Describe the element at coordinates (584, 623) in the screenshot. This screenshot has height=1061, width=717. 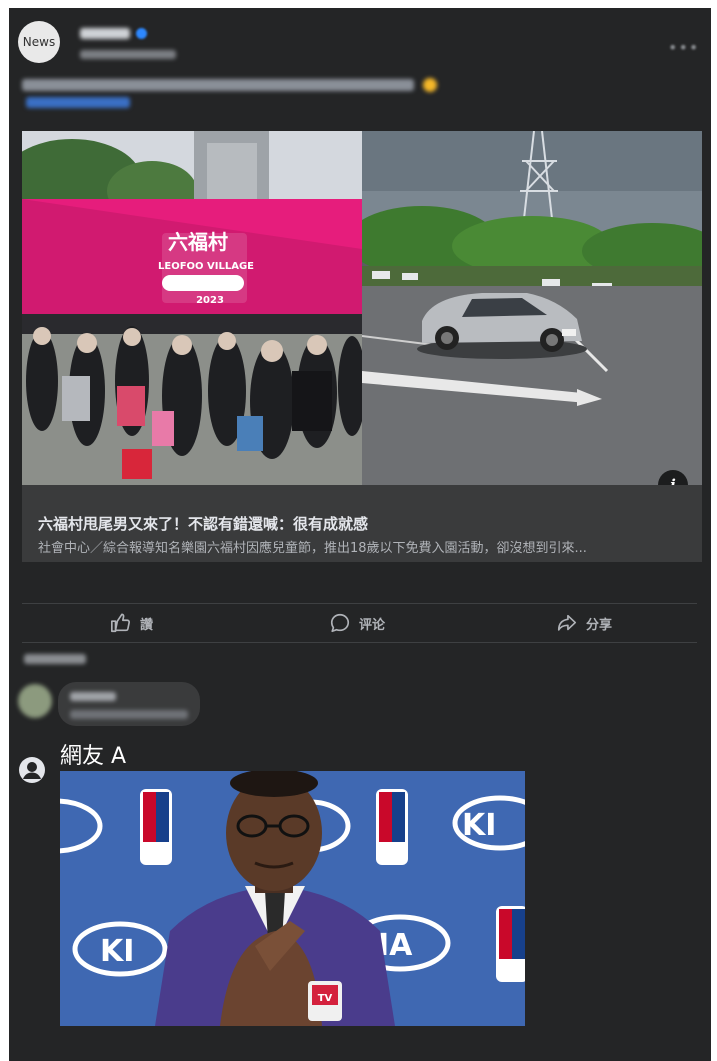
I see `share-button: 分享` at that location.